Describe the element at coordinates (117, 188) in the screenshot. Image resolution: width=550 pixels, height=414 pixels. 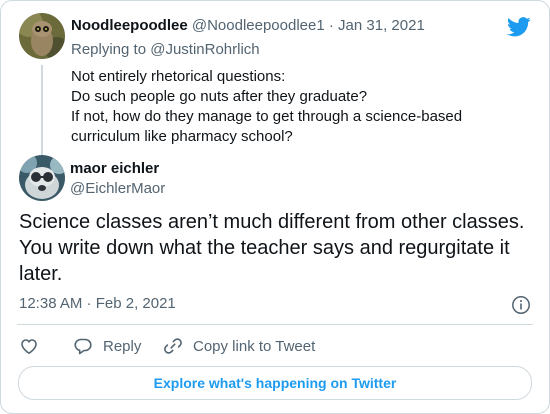
I see `main-handle: @EichlerMaor` at that location.